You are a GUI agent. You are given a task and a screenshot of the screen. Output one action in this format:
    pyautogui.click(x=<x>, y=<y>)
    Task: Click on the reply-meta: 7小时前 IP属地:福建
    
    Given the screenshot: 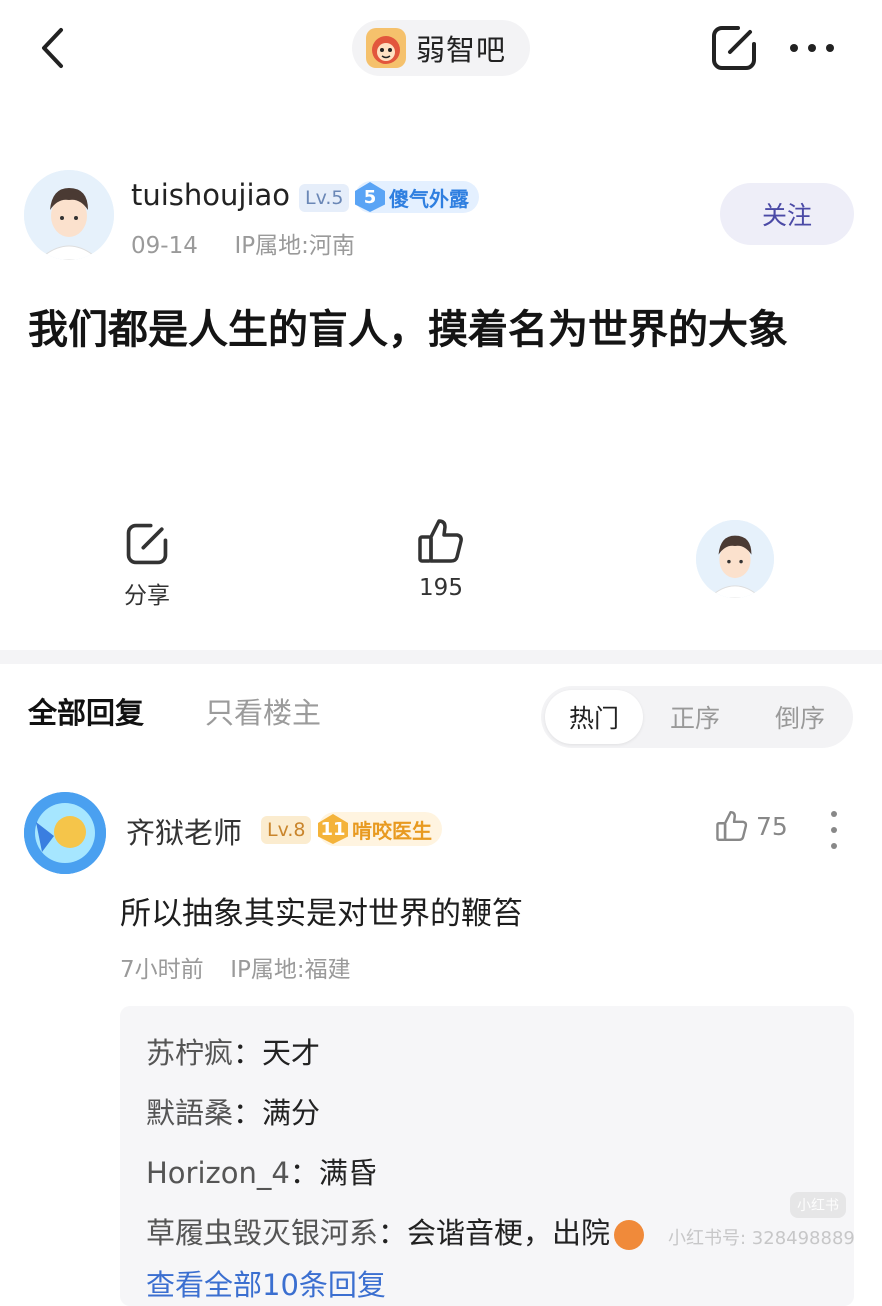 What is the action you would take?
    pyautogui.click(x=235, y=967)
    